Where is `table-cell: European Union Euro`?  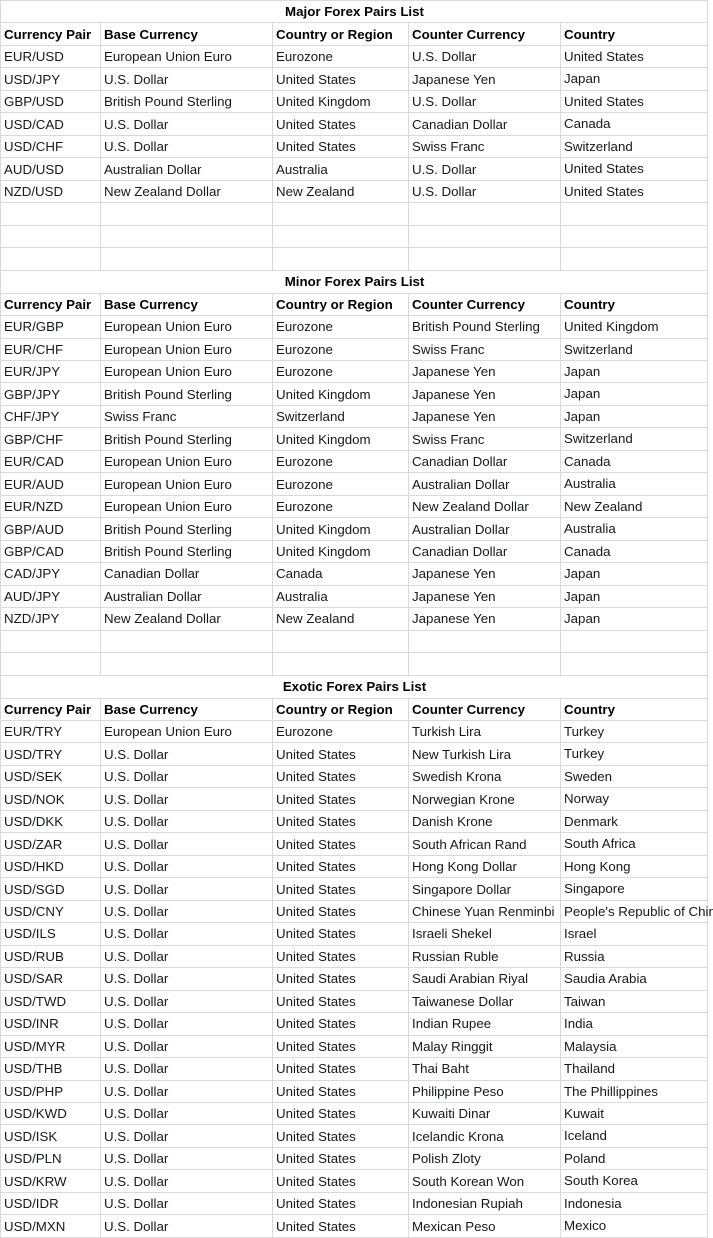 table-cell: European Union Euro is located at coordinates (186, 507).